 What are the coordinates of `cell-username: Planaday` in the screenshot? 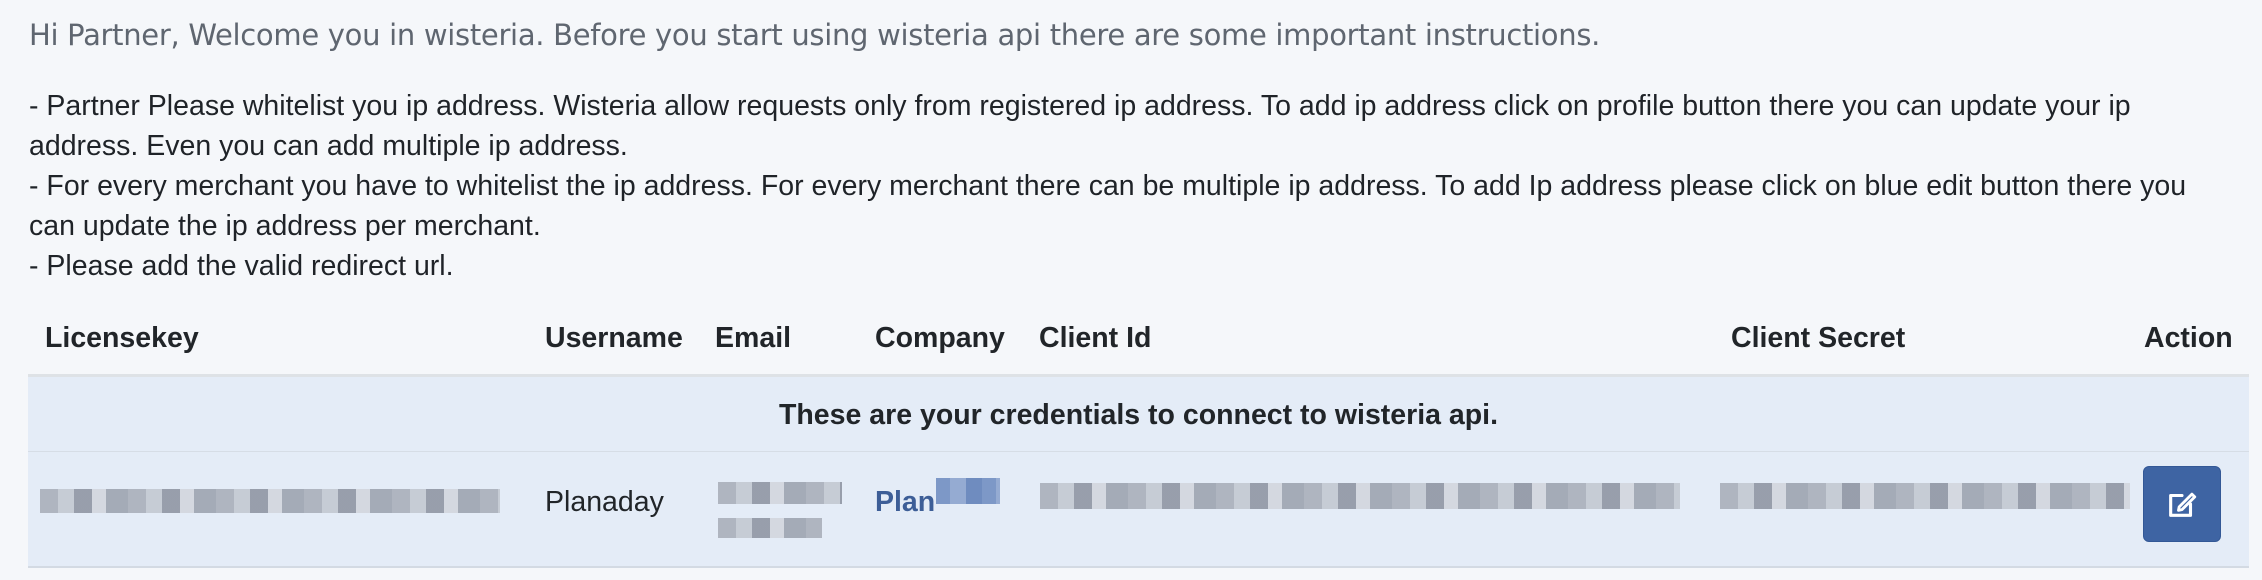 It's located at (604, 502).